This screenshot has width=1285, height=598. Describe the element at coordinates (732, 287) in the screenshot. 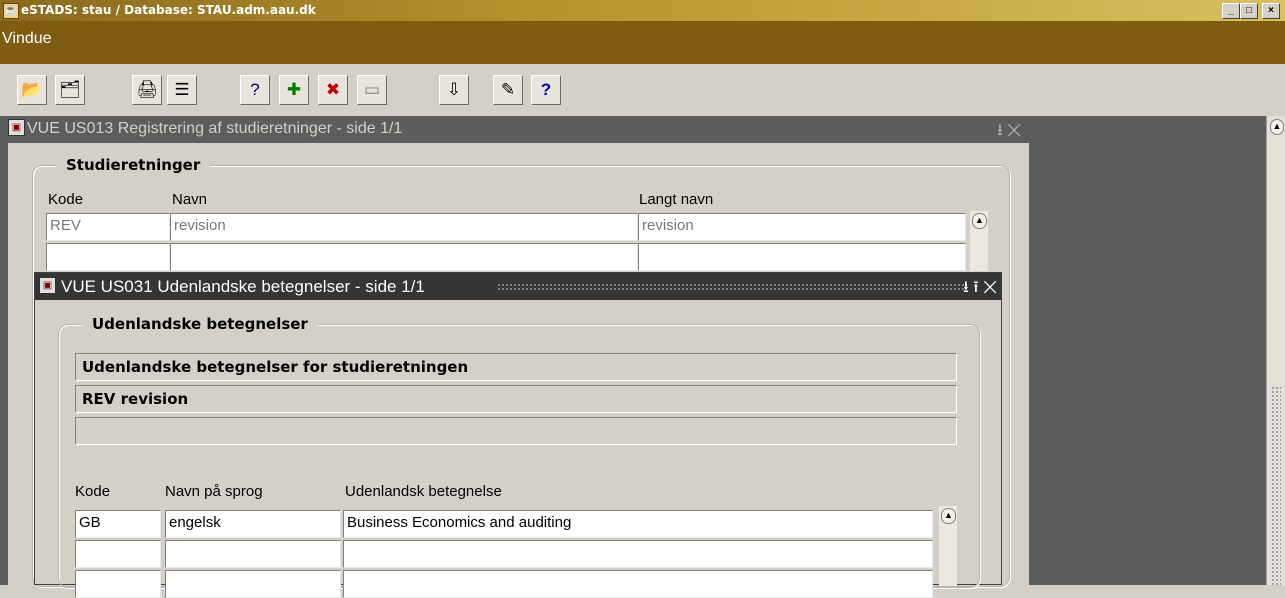

I see `titlebar-grip` at that location.